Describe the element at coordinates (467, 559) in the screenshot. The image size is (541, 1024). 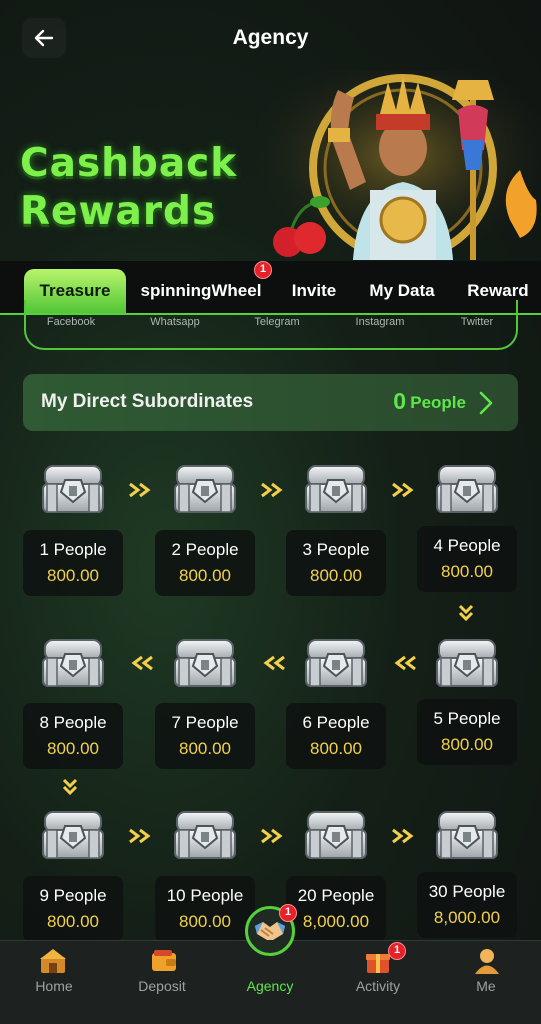
I see `reward-card: 4 People 800.00` at that location.